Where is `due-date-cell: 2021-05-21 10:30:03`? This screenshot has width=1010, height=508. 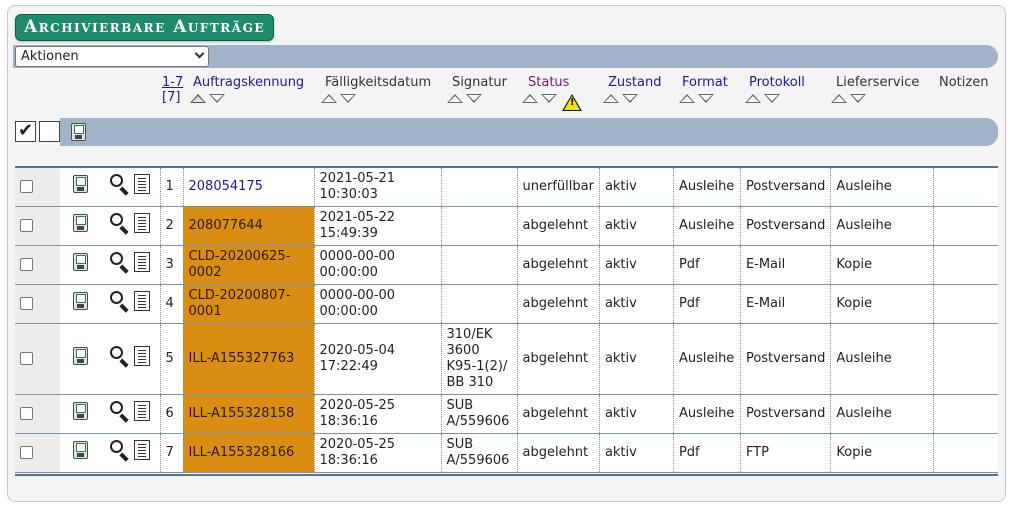
due-date-cell: 2021-05-21 10:30:03 is located at coordinates (377, 186).